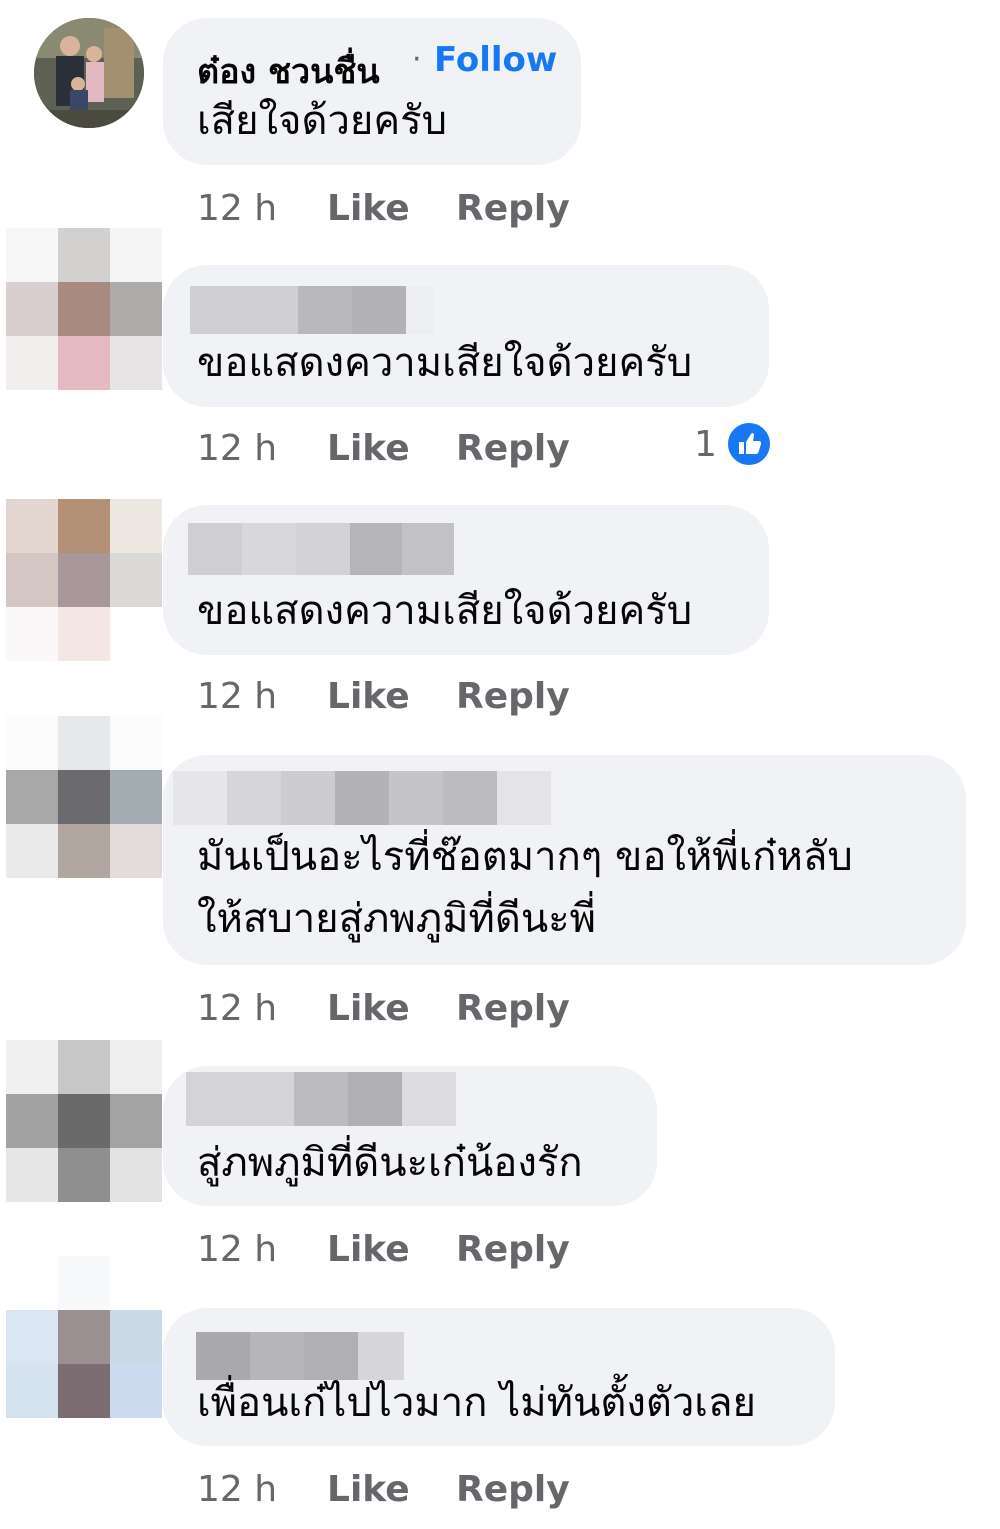 The image size is (1000, 1529). What do you see at coordinates (397, 919) in the screenshot?
I see `comment-text-line-2: ให้สบายสู่ภพภูมิที่ดีนะพี่` at bounding box center [397, 919].